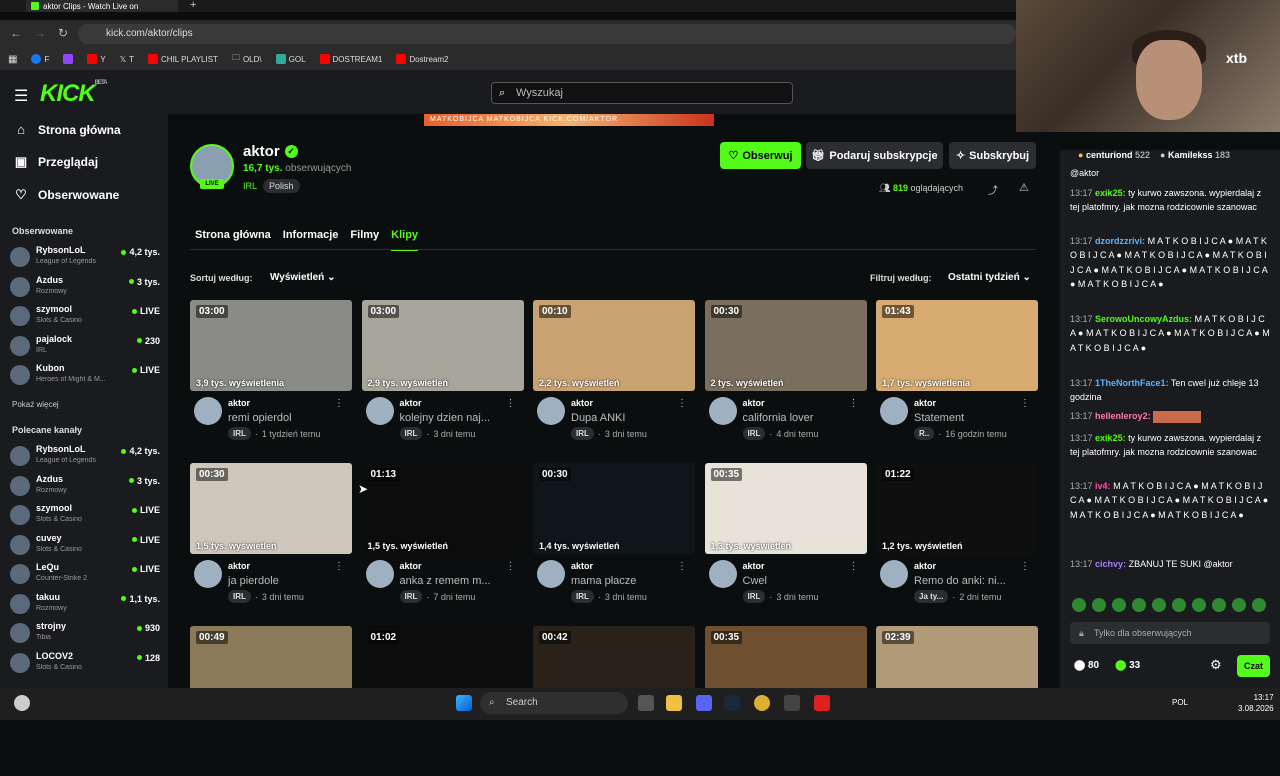  Describe the element at coordinates (614, 508) in the screenshot. I see `clip-thumbnail: 00:30 1,4 tys. wyświetleń` at that location.